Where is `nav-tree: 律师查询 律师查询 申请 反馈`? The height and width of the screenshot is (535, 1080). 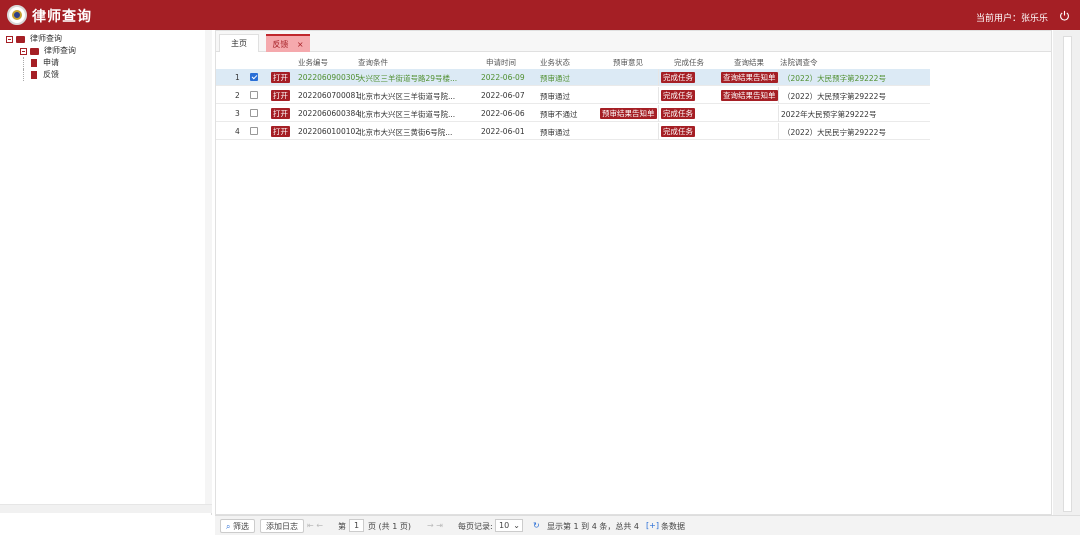
nav-tree: 律师查询 律师查询 申请 反馈 is located at coordinates (105, 55).